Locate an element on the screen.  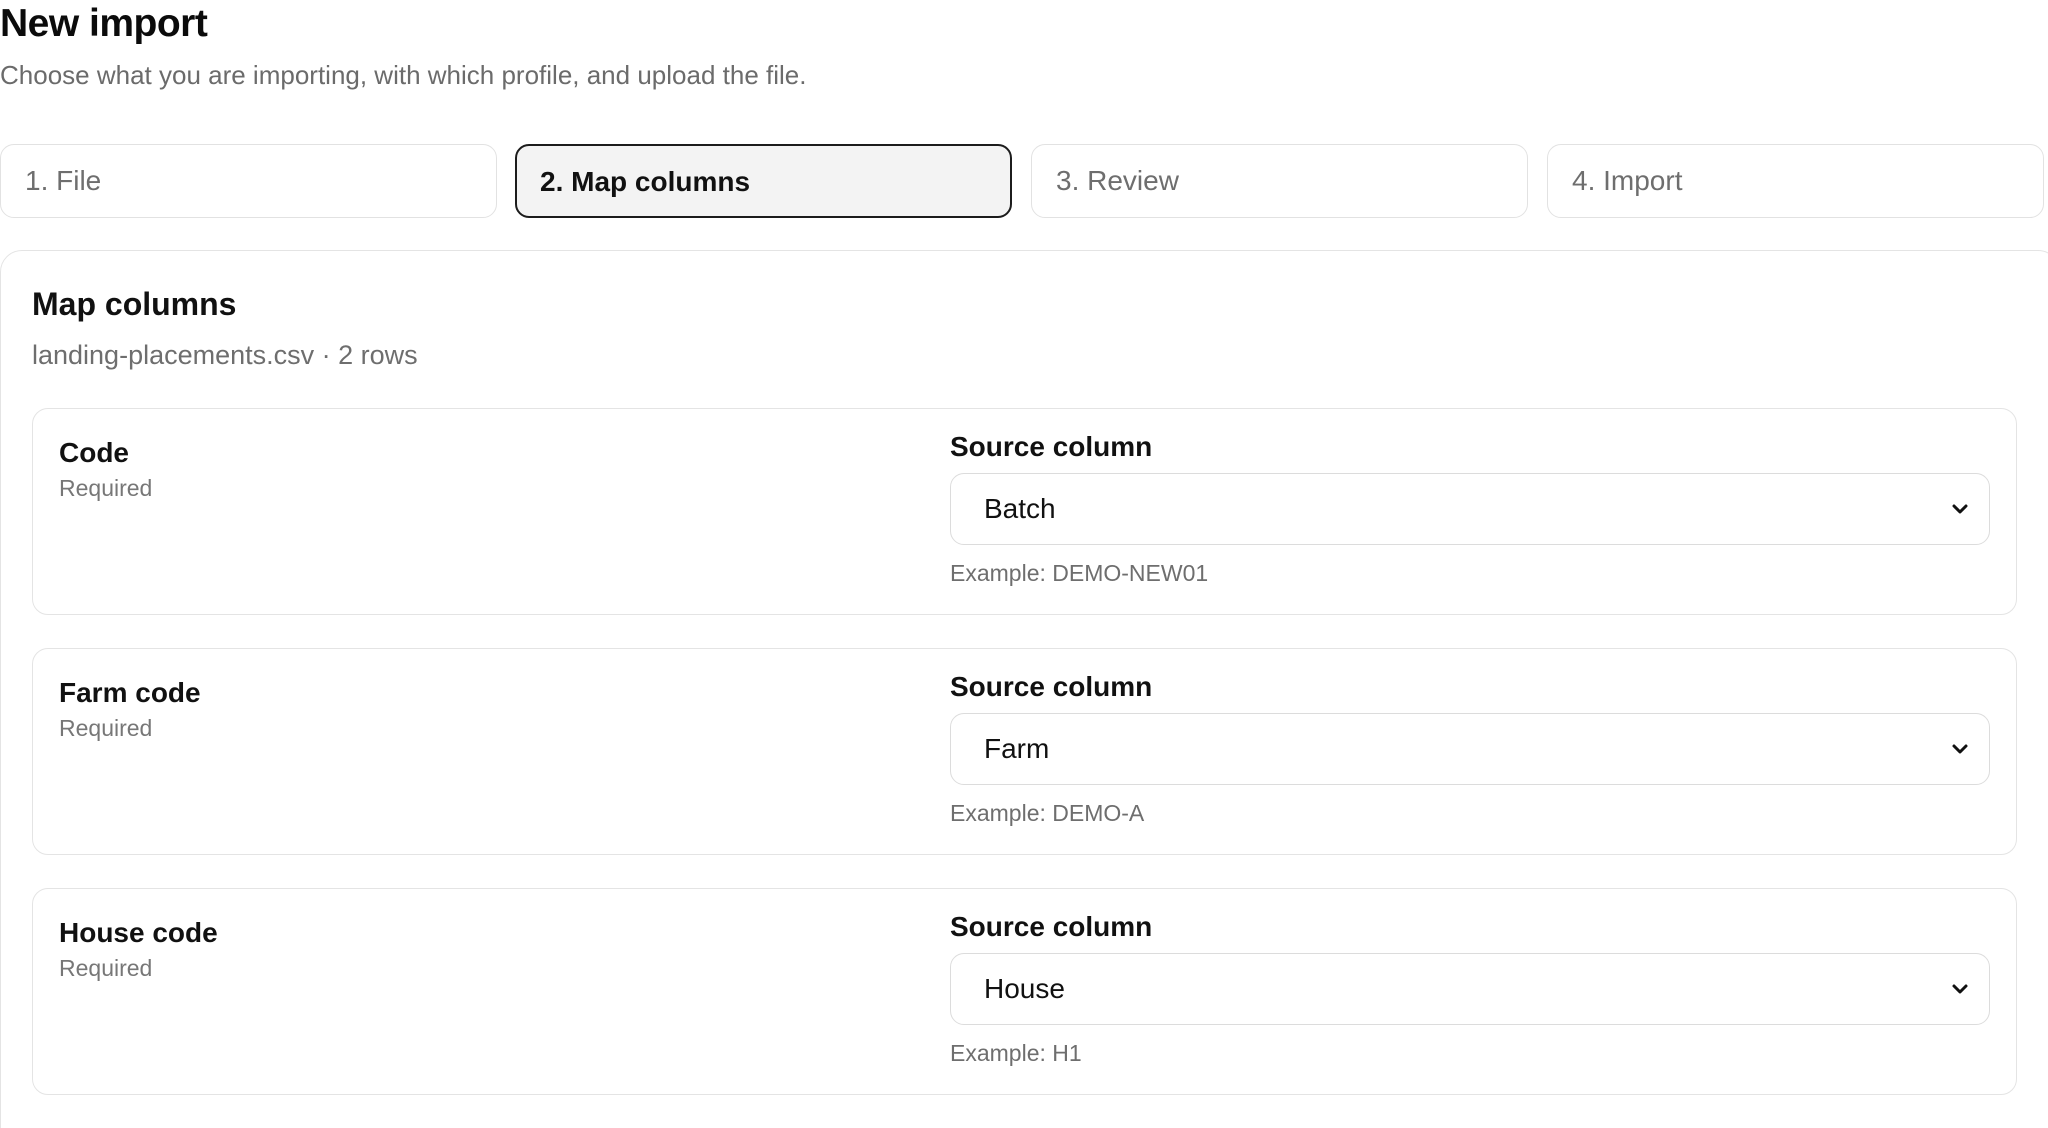
file-summary: landing-placements.csv · 2 rows is located at coordinates (225, 355).